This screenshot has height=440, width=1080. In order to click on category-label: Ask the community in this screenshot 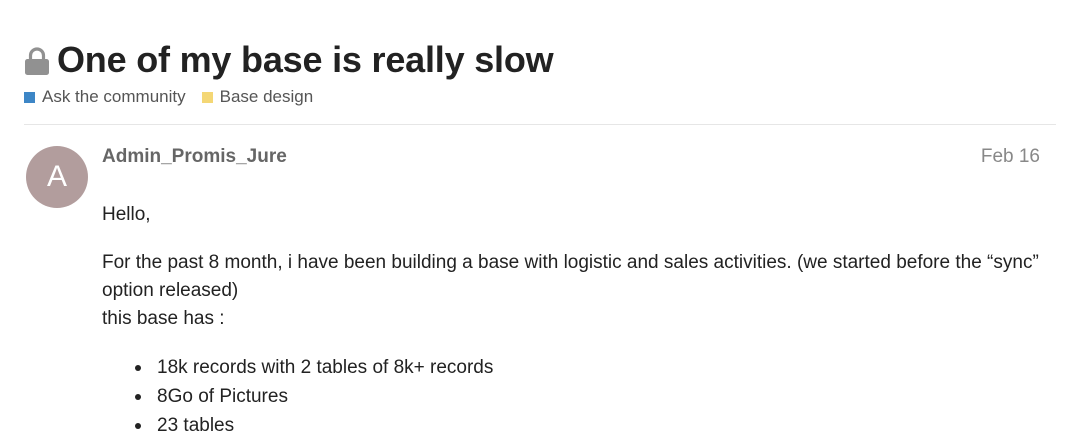, I will do `click(114, 96)`.